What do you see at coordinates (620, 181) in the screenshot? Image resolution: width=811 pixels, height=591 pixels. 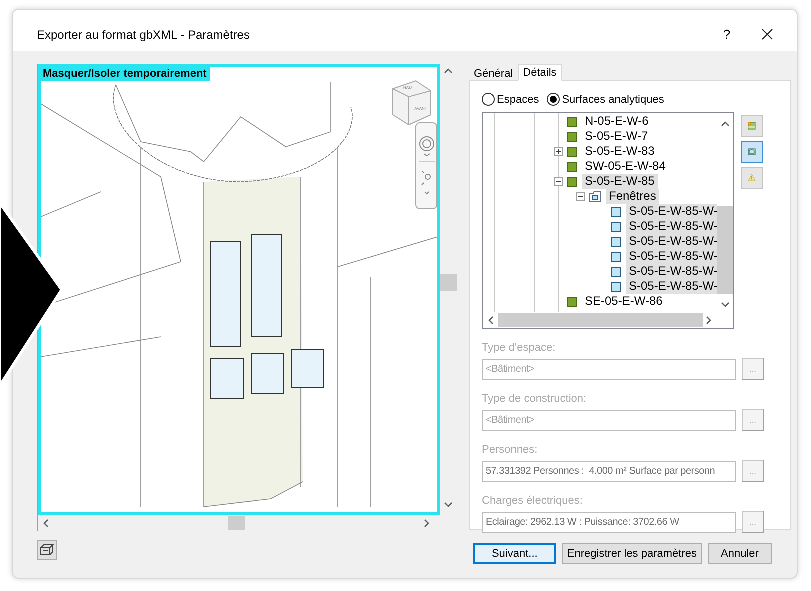 I see `tree-item: S-05-E-W-85` at bounding box center [620, 181].